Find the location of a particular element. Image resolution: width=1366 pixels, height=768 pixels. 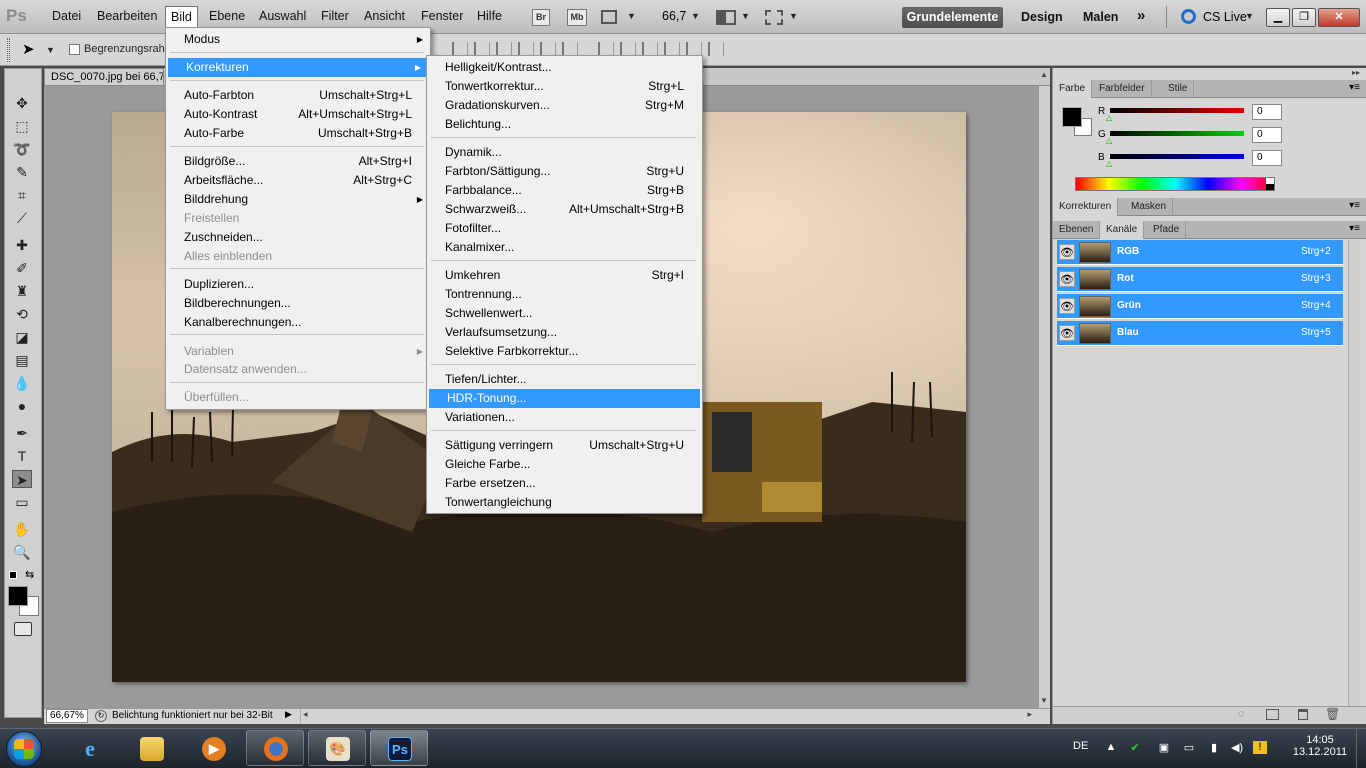

dodge-tool-icon: ● is located at coordinates (22, 406).